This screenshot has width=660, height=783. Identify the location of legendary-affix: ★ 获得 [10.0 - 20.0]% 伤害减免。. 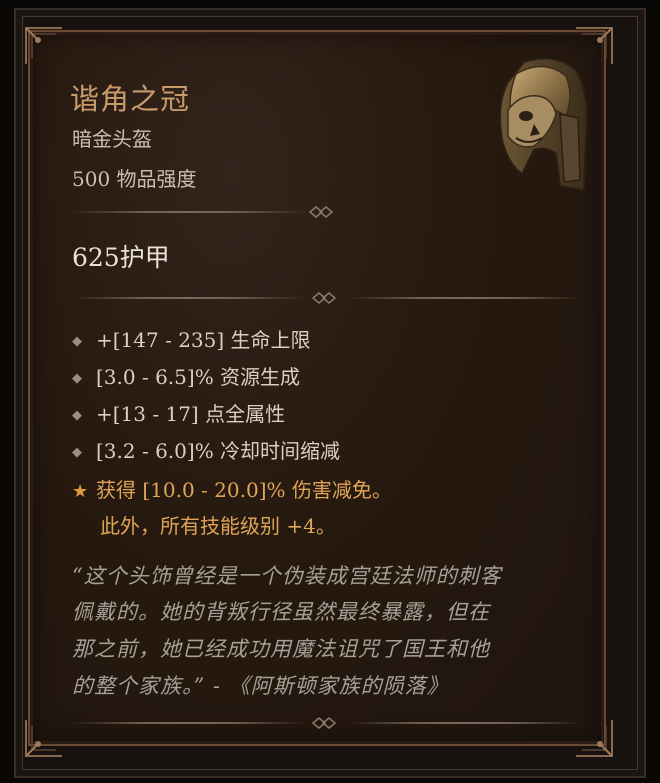
(232, 489).